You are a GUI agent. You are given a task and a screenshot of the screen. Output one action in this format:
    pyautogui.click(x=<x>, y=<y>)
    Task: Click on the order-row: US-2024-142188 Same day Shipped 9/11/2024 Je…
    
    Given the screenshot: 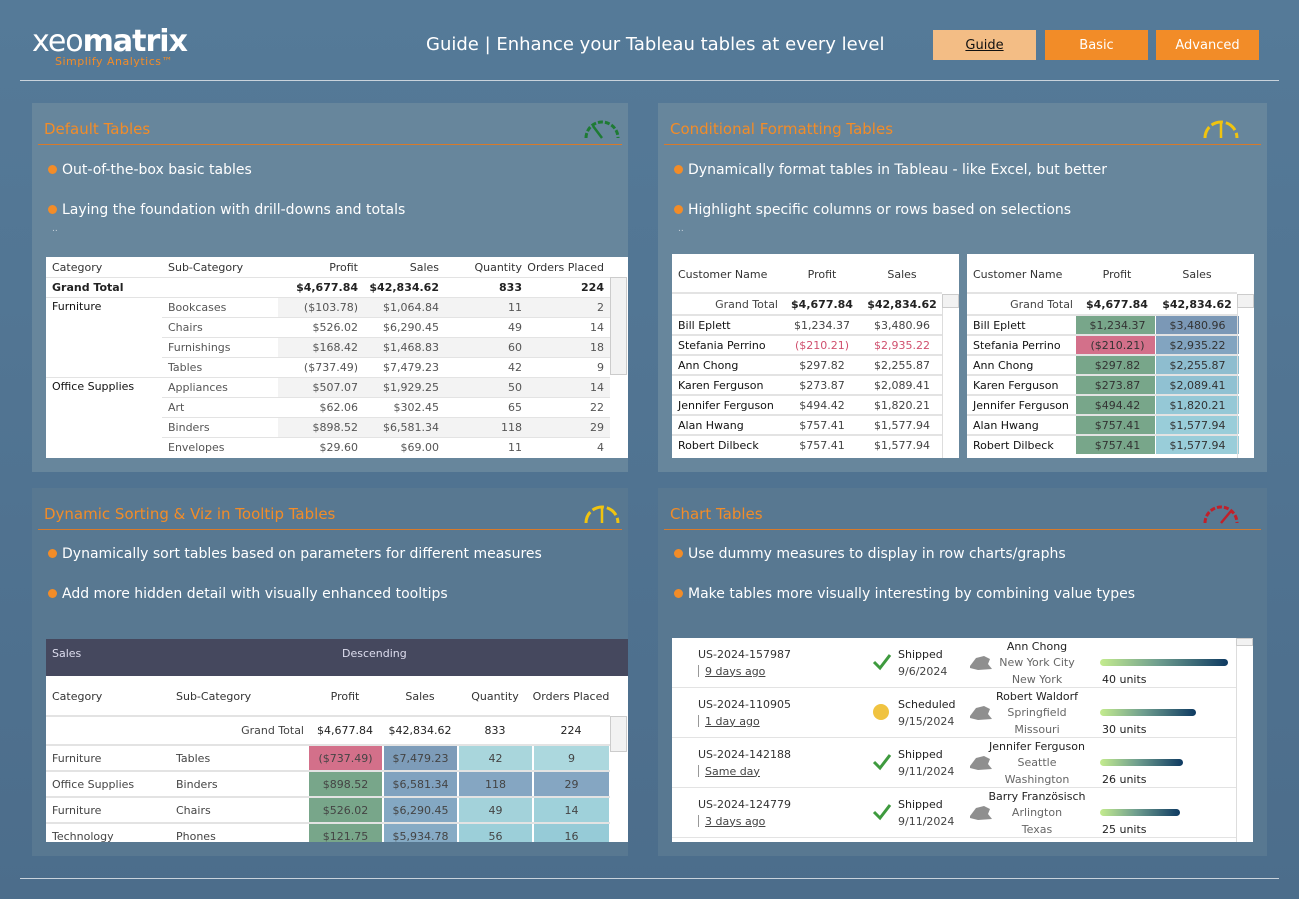 What is the action you would take?
    pyautogui.click(x=954, y=763)
    